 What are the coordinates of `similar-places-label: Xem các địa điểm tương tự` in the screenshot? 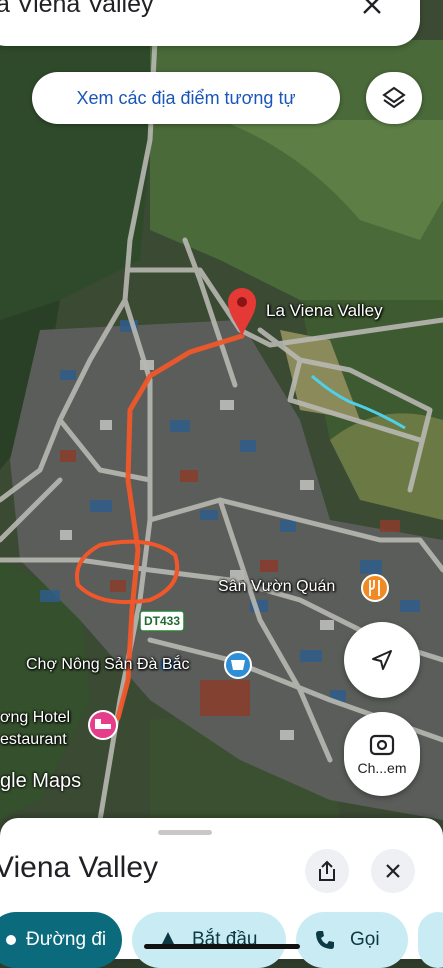 It's located at (186, 97).